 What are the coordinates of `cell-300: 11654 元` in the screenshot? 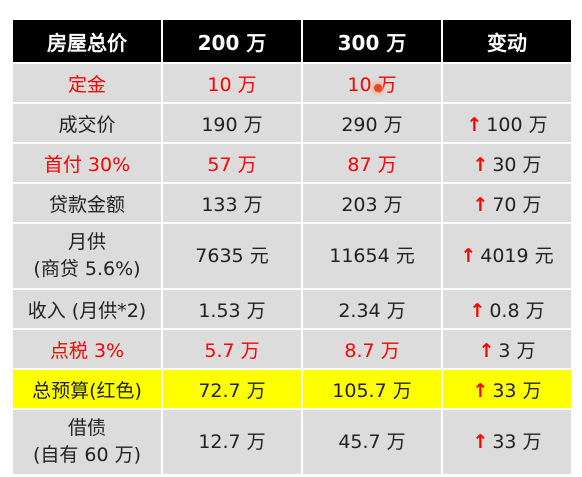 It's located at (372, 256).